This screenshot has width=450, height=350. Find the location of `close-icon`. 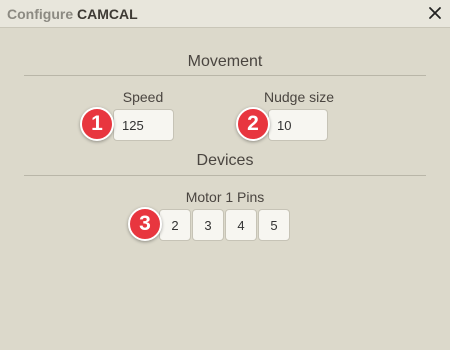

close-icon is located at coordinates (435, 13).